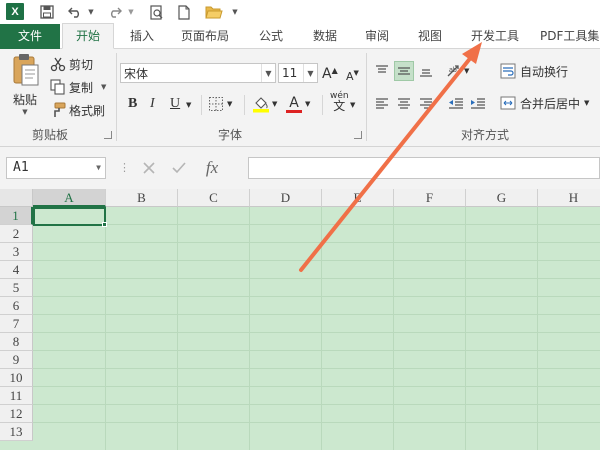 The width and height of the screenshot is (600, 450). Describe the element at coordinates (205, 36) in the screenshot. I see `tab-page-layout: 页面布局` at that location.